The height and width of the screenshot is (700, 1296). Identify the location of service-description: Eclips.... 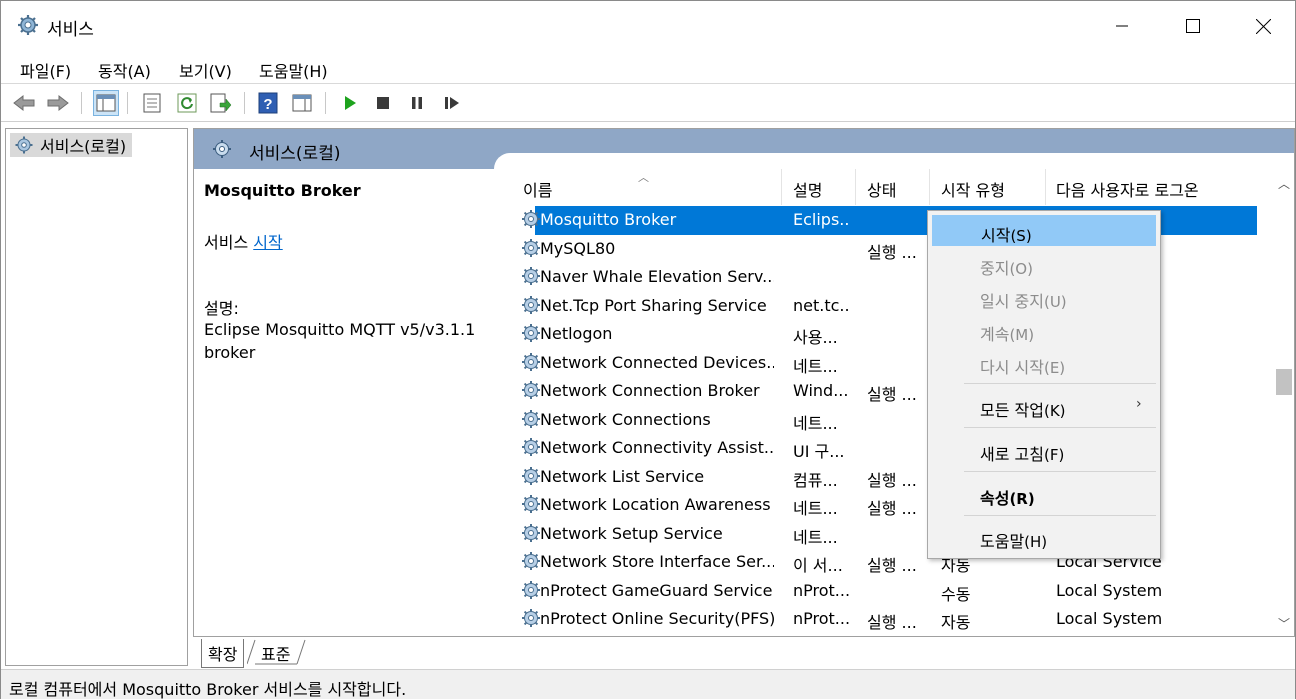
(821, 219).